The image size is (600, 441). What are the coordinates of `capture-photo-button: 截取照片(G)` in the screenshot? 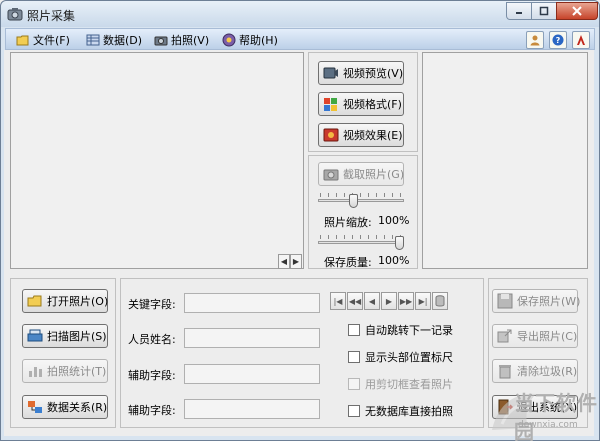 It's located at (361, 174).